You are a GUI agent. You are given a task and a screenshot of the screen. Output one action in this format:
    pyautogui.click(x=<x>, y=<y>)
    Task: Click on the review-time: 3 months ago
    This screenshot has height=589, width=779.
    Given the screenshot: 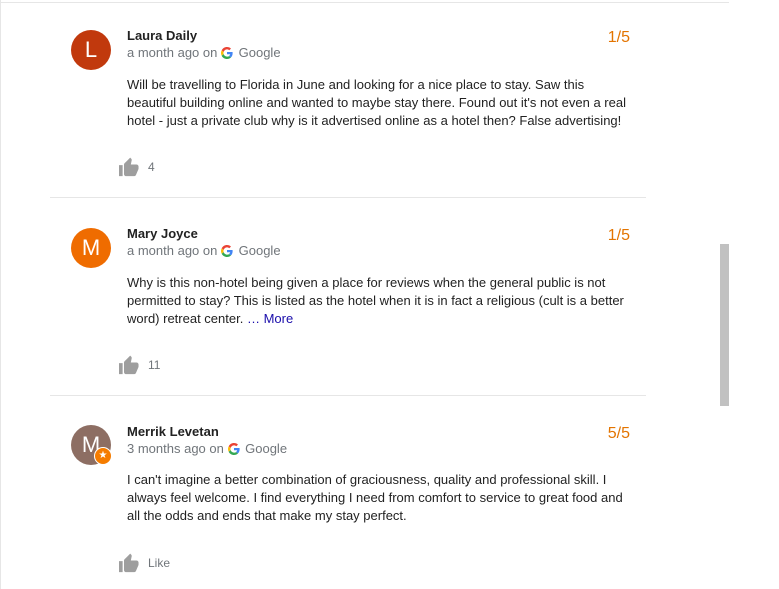 What is the action you would take?
    pyautogui.click(x=166, y=448)
    